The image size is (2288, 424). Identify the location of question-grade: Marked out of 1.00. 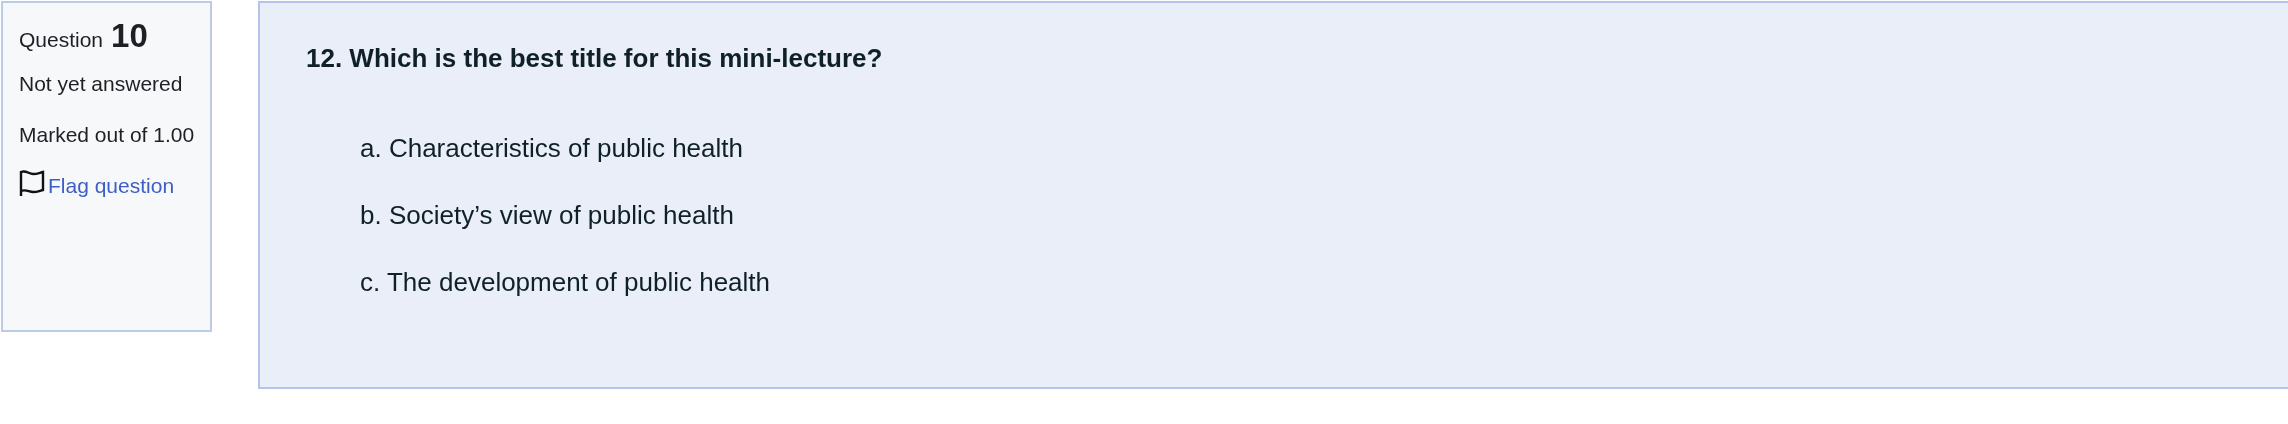
(107, 135).